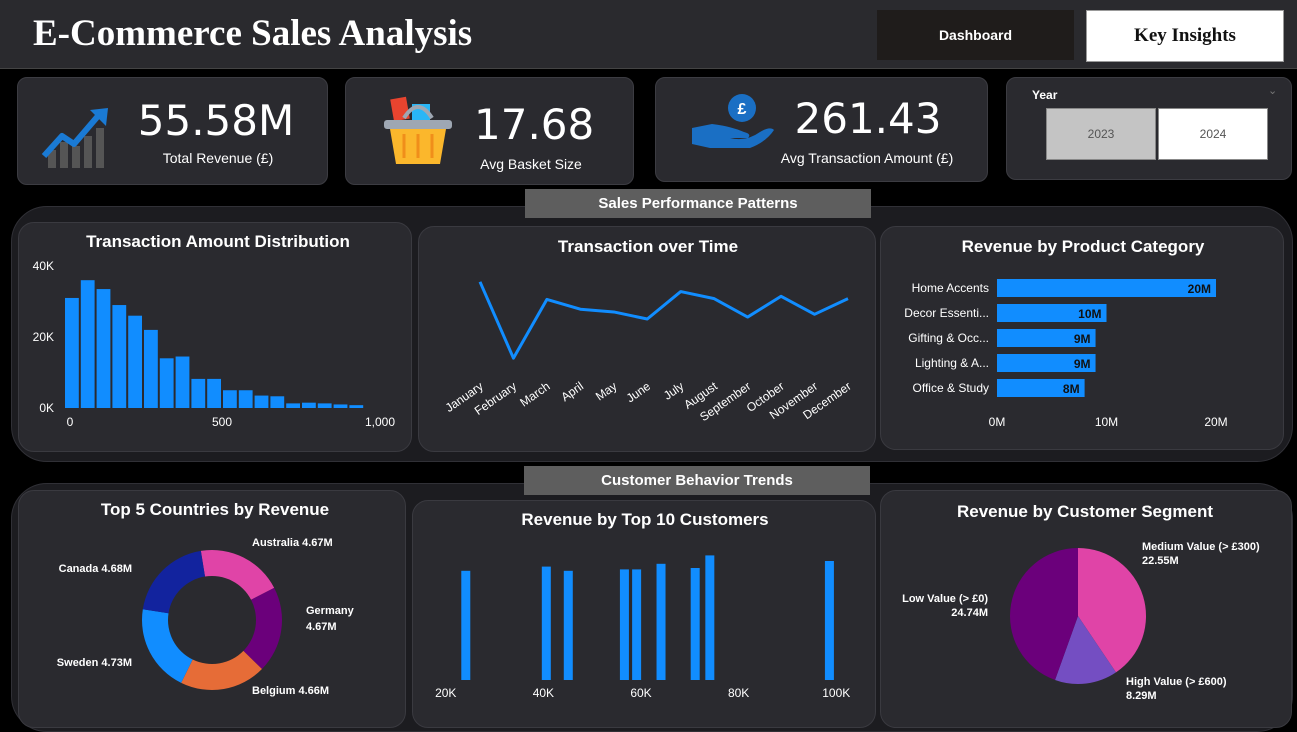  I want to click on chart-title: Top 5 Countries by Revenue, so click(215, 509).